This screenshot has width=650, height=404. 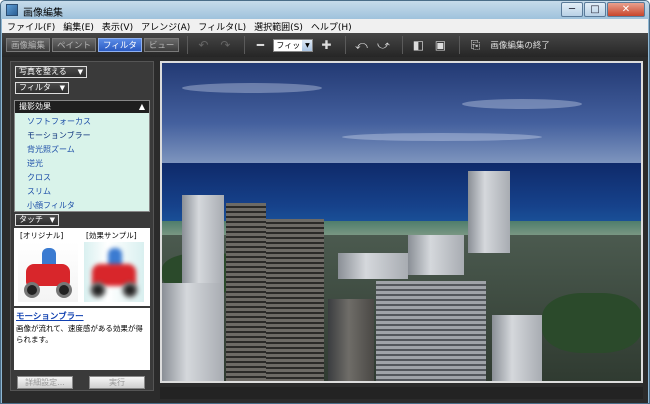 I want to click on rotate-left-icon: ⤺, so click(x=361, y=45).